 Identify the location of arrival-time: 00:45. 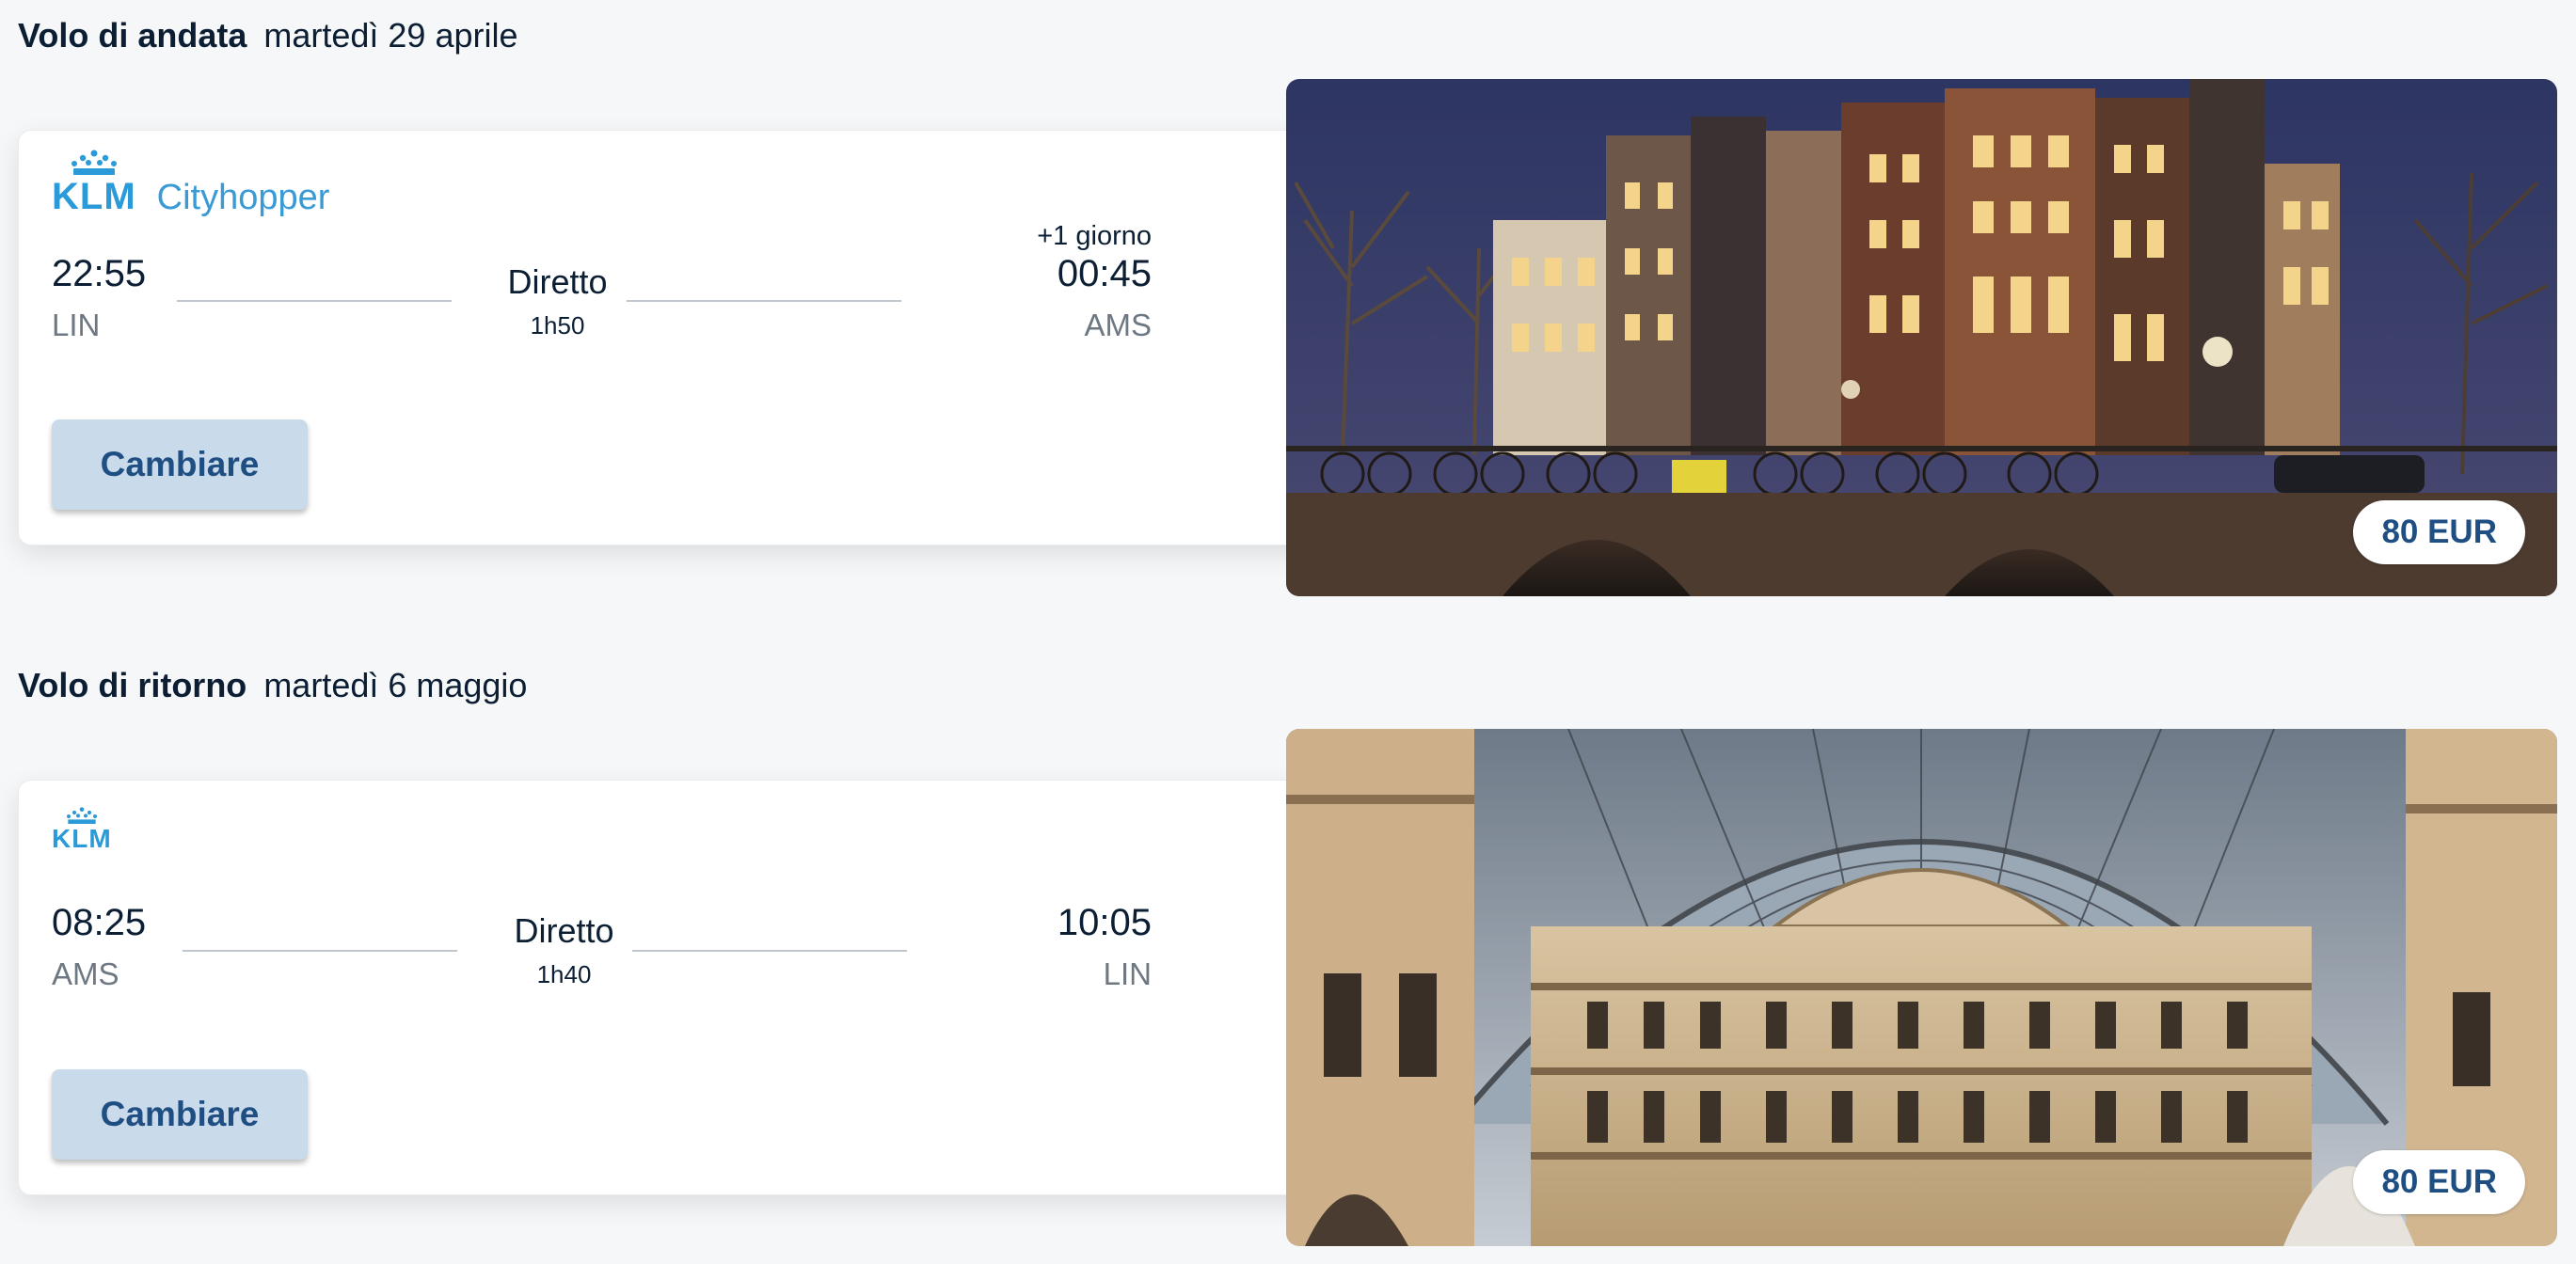
(1104, 273).